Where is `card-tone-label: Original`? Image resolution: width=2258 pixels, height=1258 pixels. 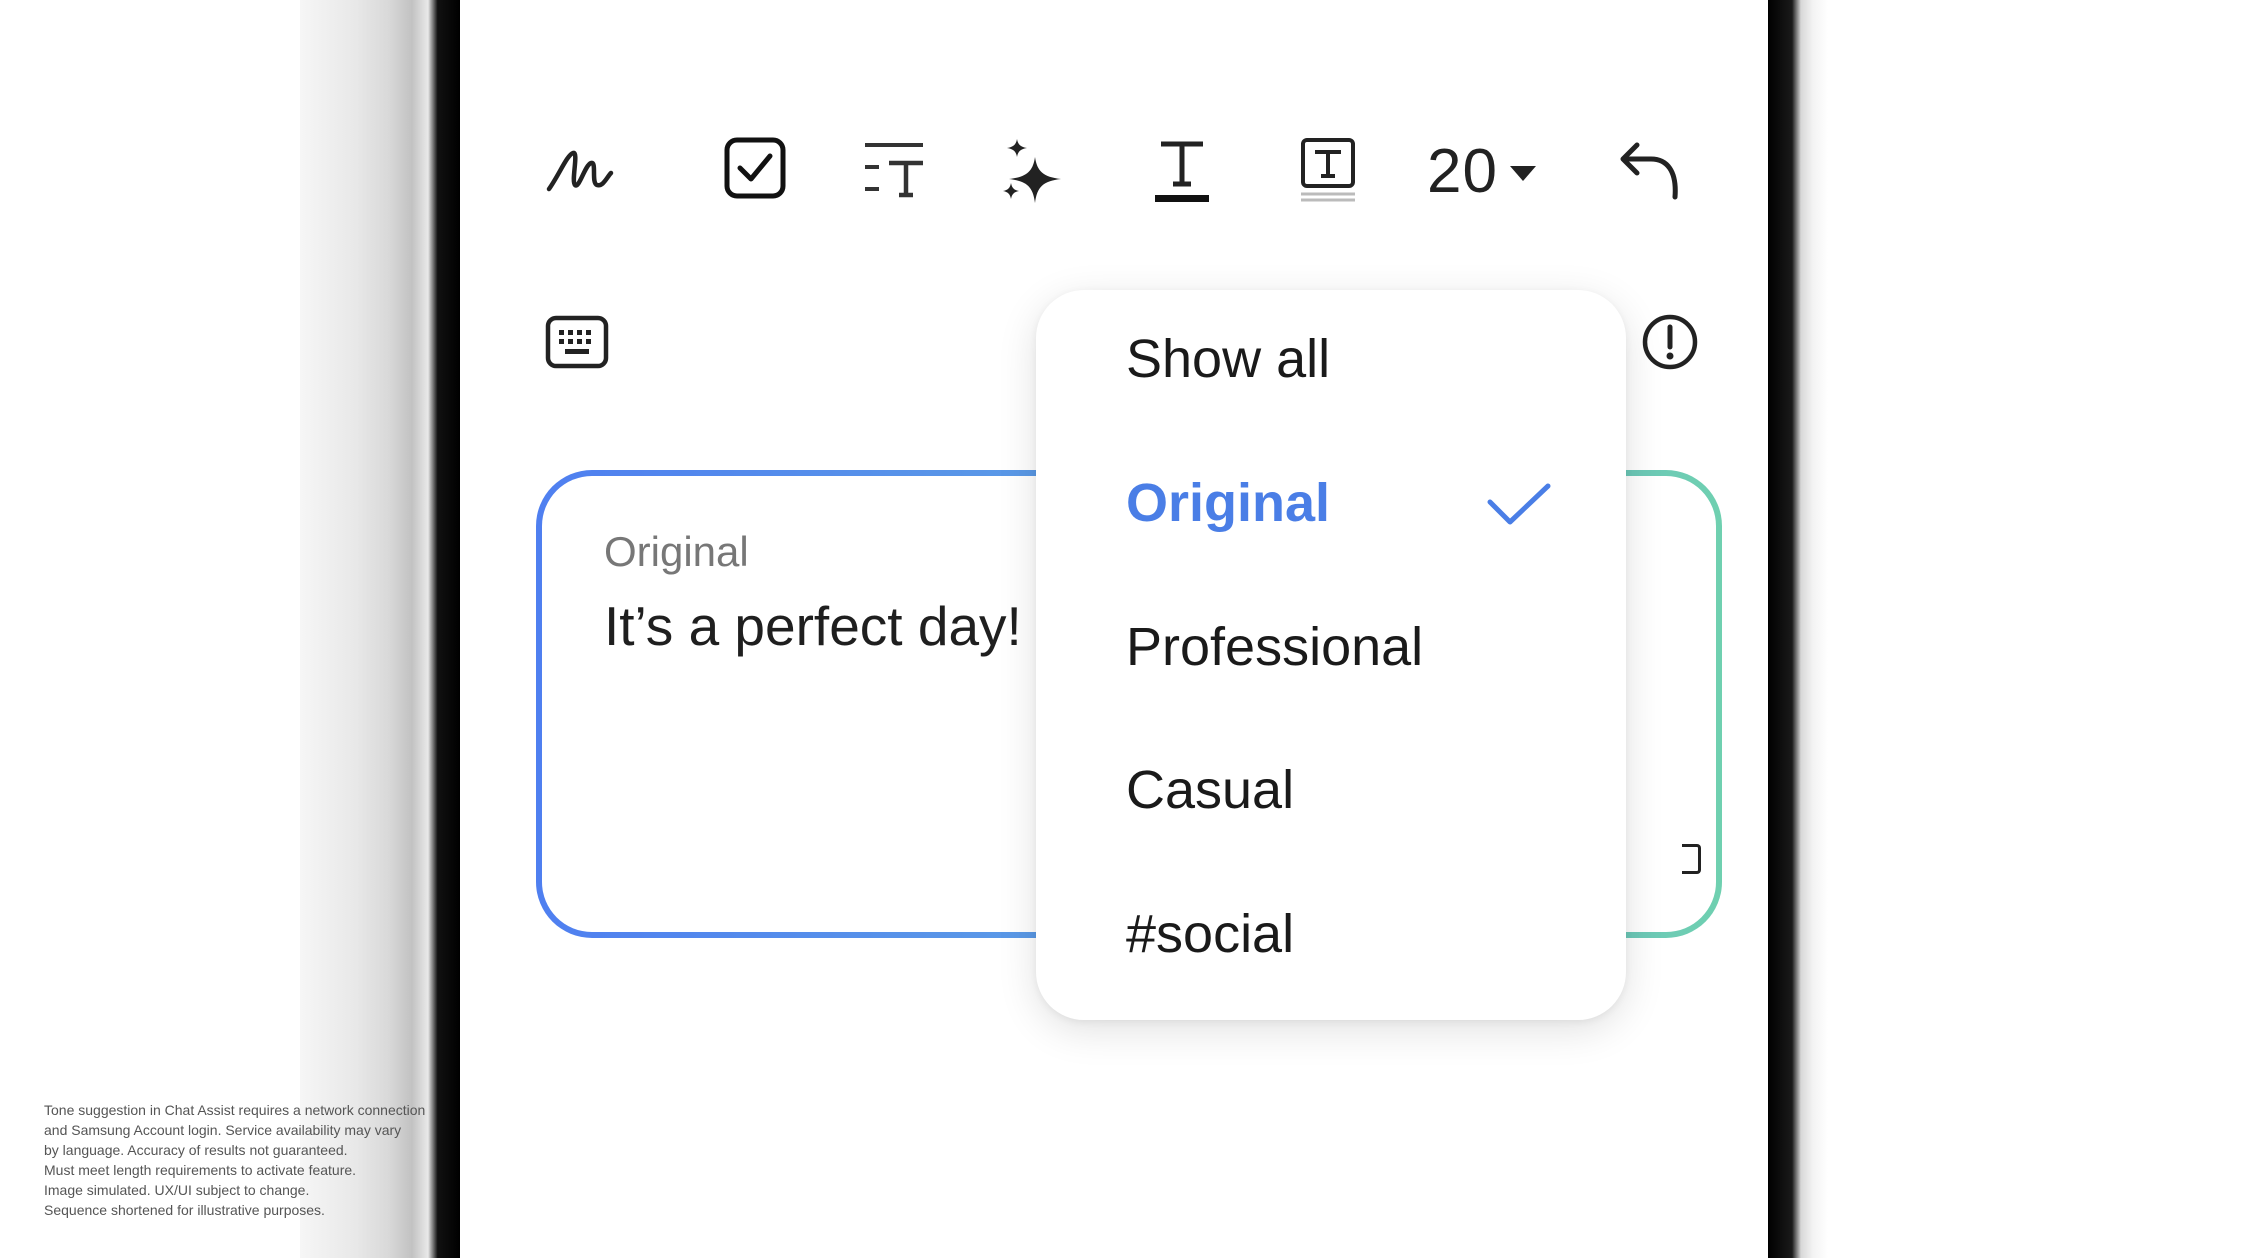
card-tone-label: Original is located at coordinates (676, 551).